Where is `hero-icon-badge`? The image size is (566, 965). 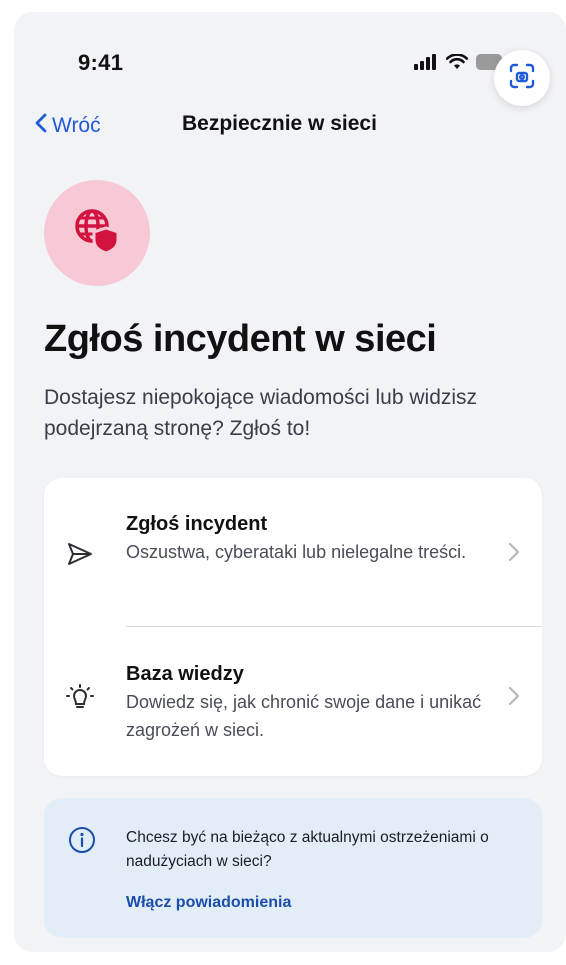 hero-icon-badge is located at coordinates (97, 233).